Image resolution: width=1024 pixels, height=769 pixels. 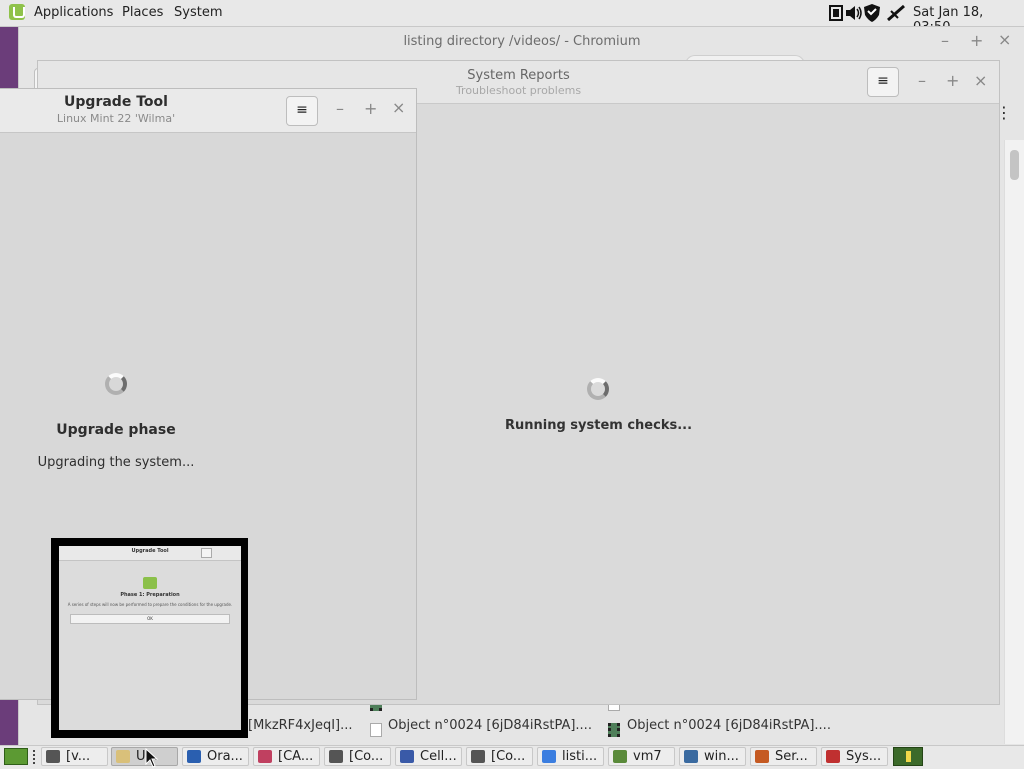 What do you see at coordinates (302, 111) in the screenshot?
I see `upgrade-tool-menu-button: ≡` at bounding box center [302, 111].